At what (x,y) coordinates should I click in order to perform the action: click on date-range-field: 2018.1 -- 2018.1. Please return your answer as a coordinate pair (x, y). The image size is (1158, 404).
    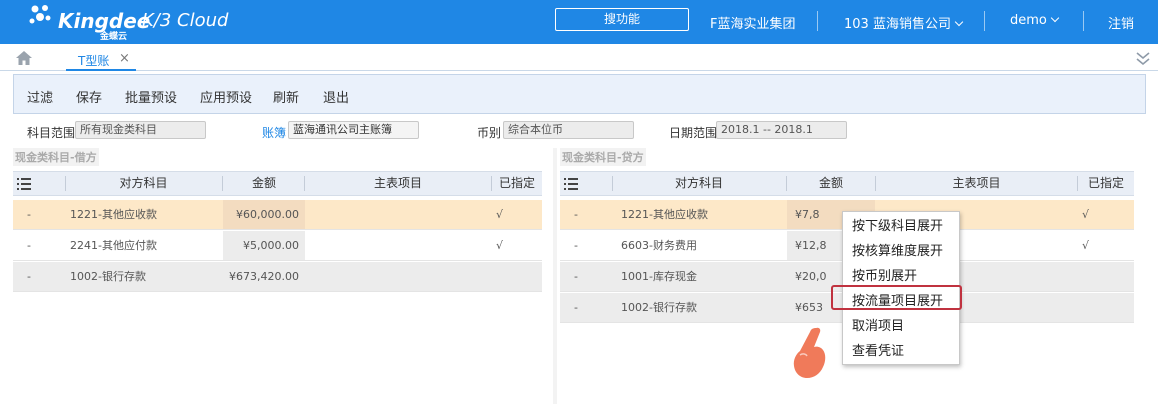
    Looking at the image, I should click on (781, 130).